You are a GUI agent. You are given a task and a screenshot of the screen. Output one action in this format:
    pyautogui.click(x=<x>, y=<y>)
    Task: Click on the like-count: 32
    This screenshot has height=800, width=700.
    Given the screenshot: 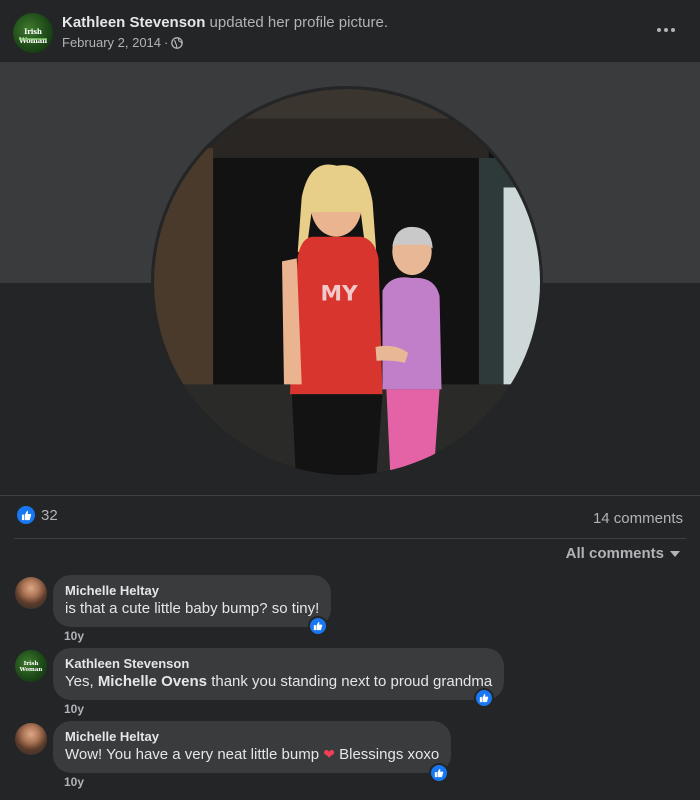 What is the action you would take?
    pyautogui.click(x=49, y=515)
    